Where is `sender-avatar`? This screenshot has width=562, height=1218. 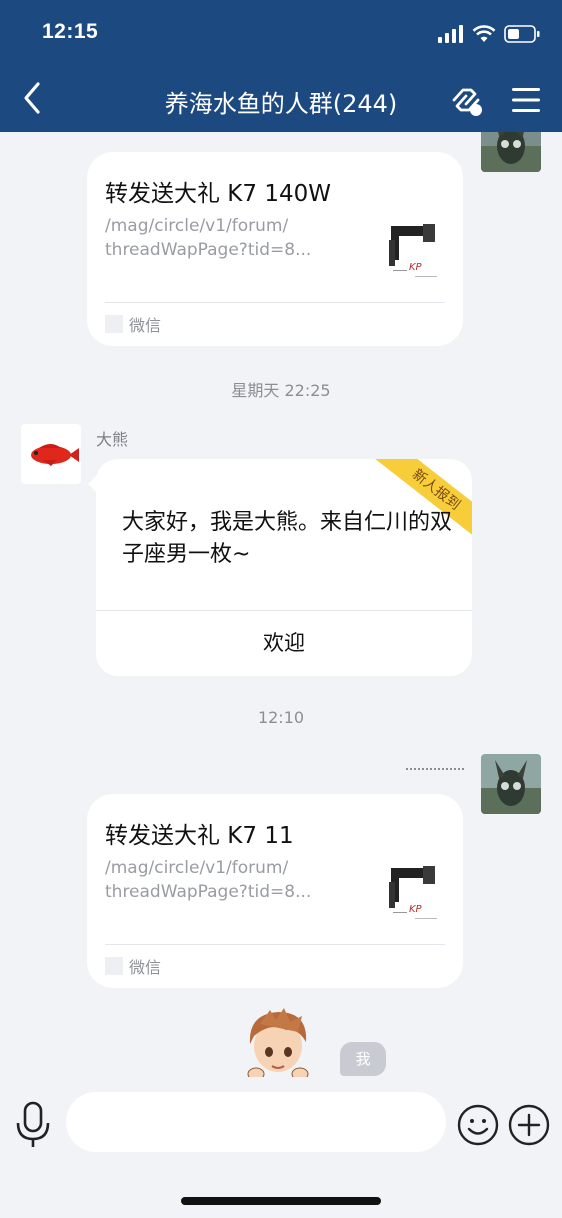
sender-avatar is located at coordinates (51, 454).